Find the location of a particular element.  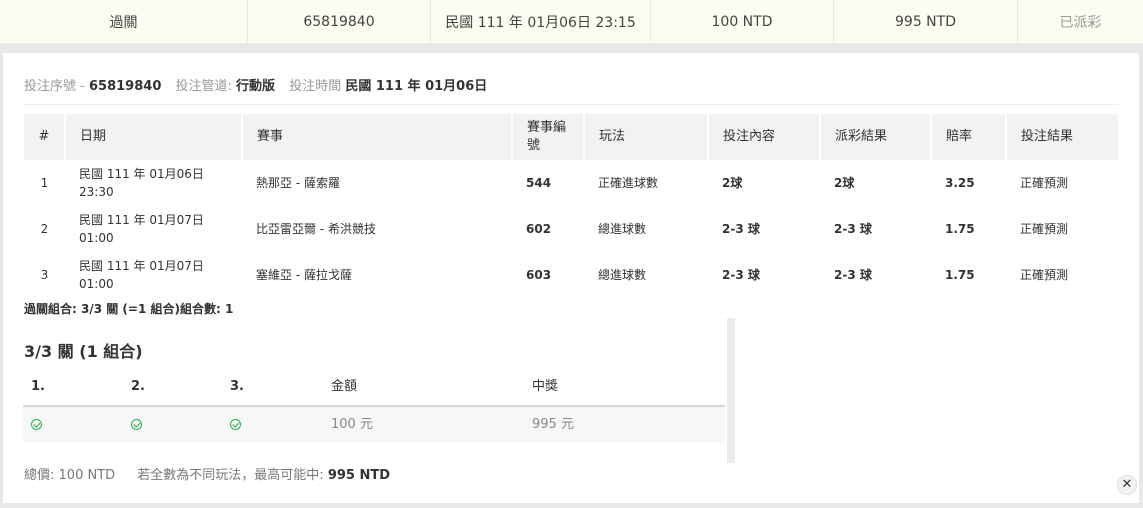

col-header-event-id: 賽事編號 is located at coordinates (548, 137).